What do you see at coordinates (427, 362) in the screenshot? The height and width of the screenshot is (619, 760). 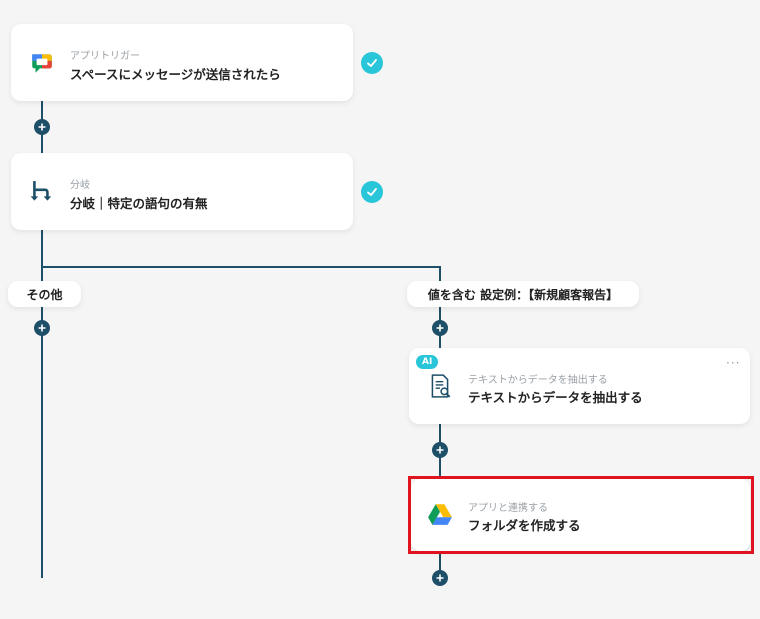 I see `ai-badge: AI` at bounding box center [427, 362].